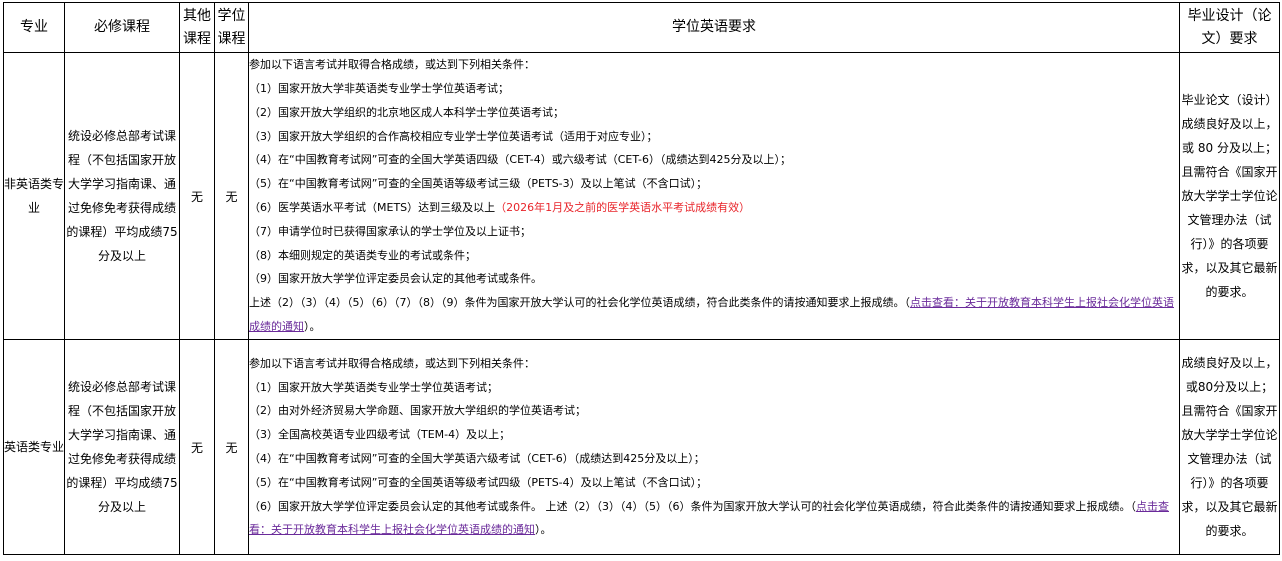 The image size is (1282, 561). I want to click on requirement-item: （9）国家开放大学学位评定委员会认定的其他考试或条件。, so click(396, 279).